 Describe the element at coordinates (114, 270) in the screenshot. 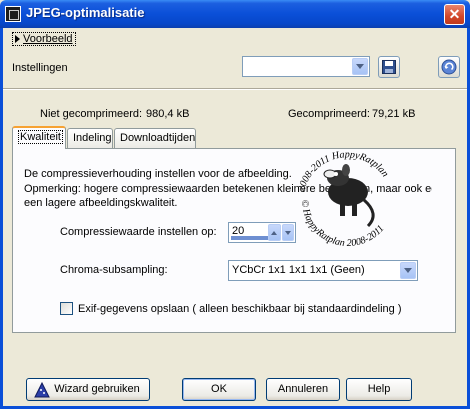

I see `chroma-label: Chroma-subsampling:` at that location.